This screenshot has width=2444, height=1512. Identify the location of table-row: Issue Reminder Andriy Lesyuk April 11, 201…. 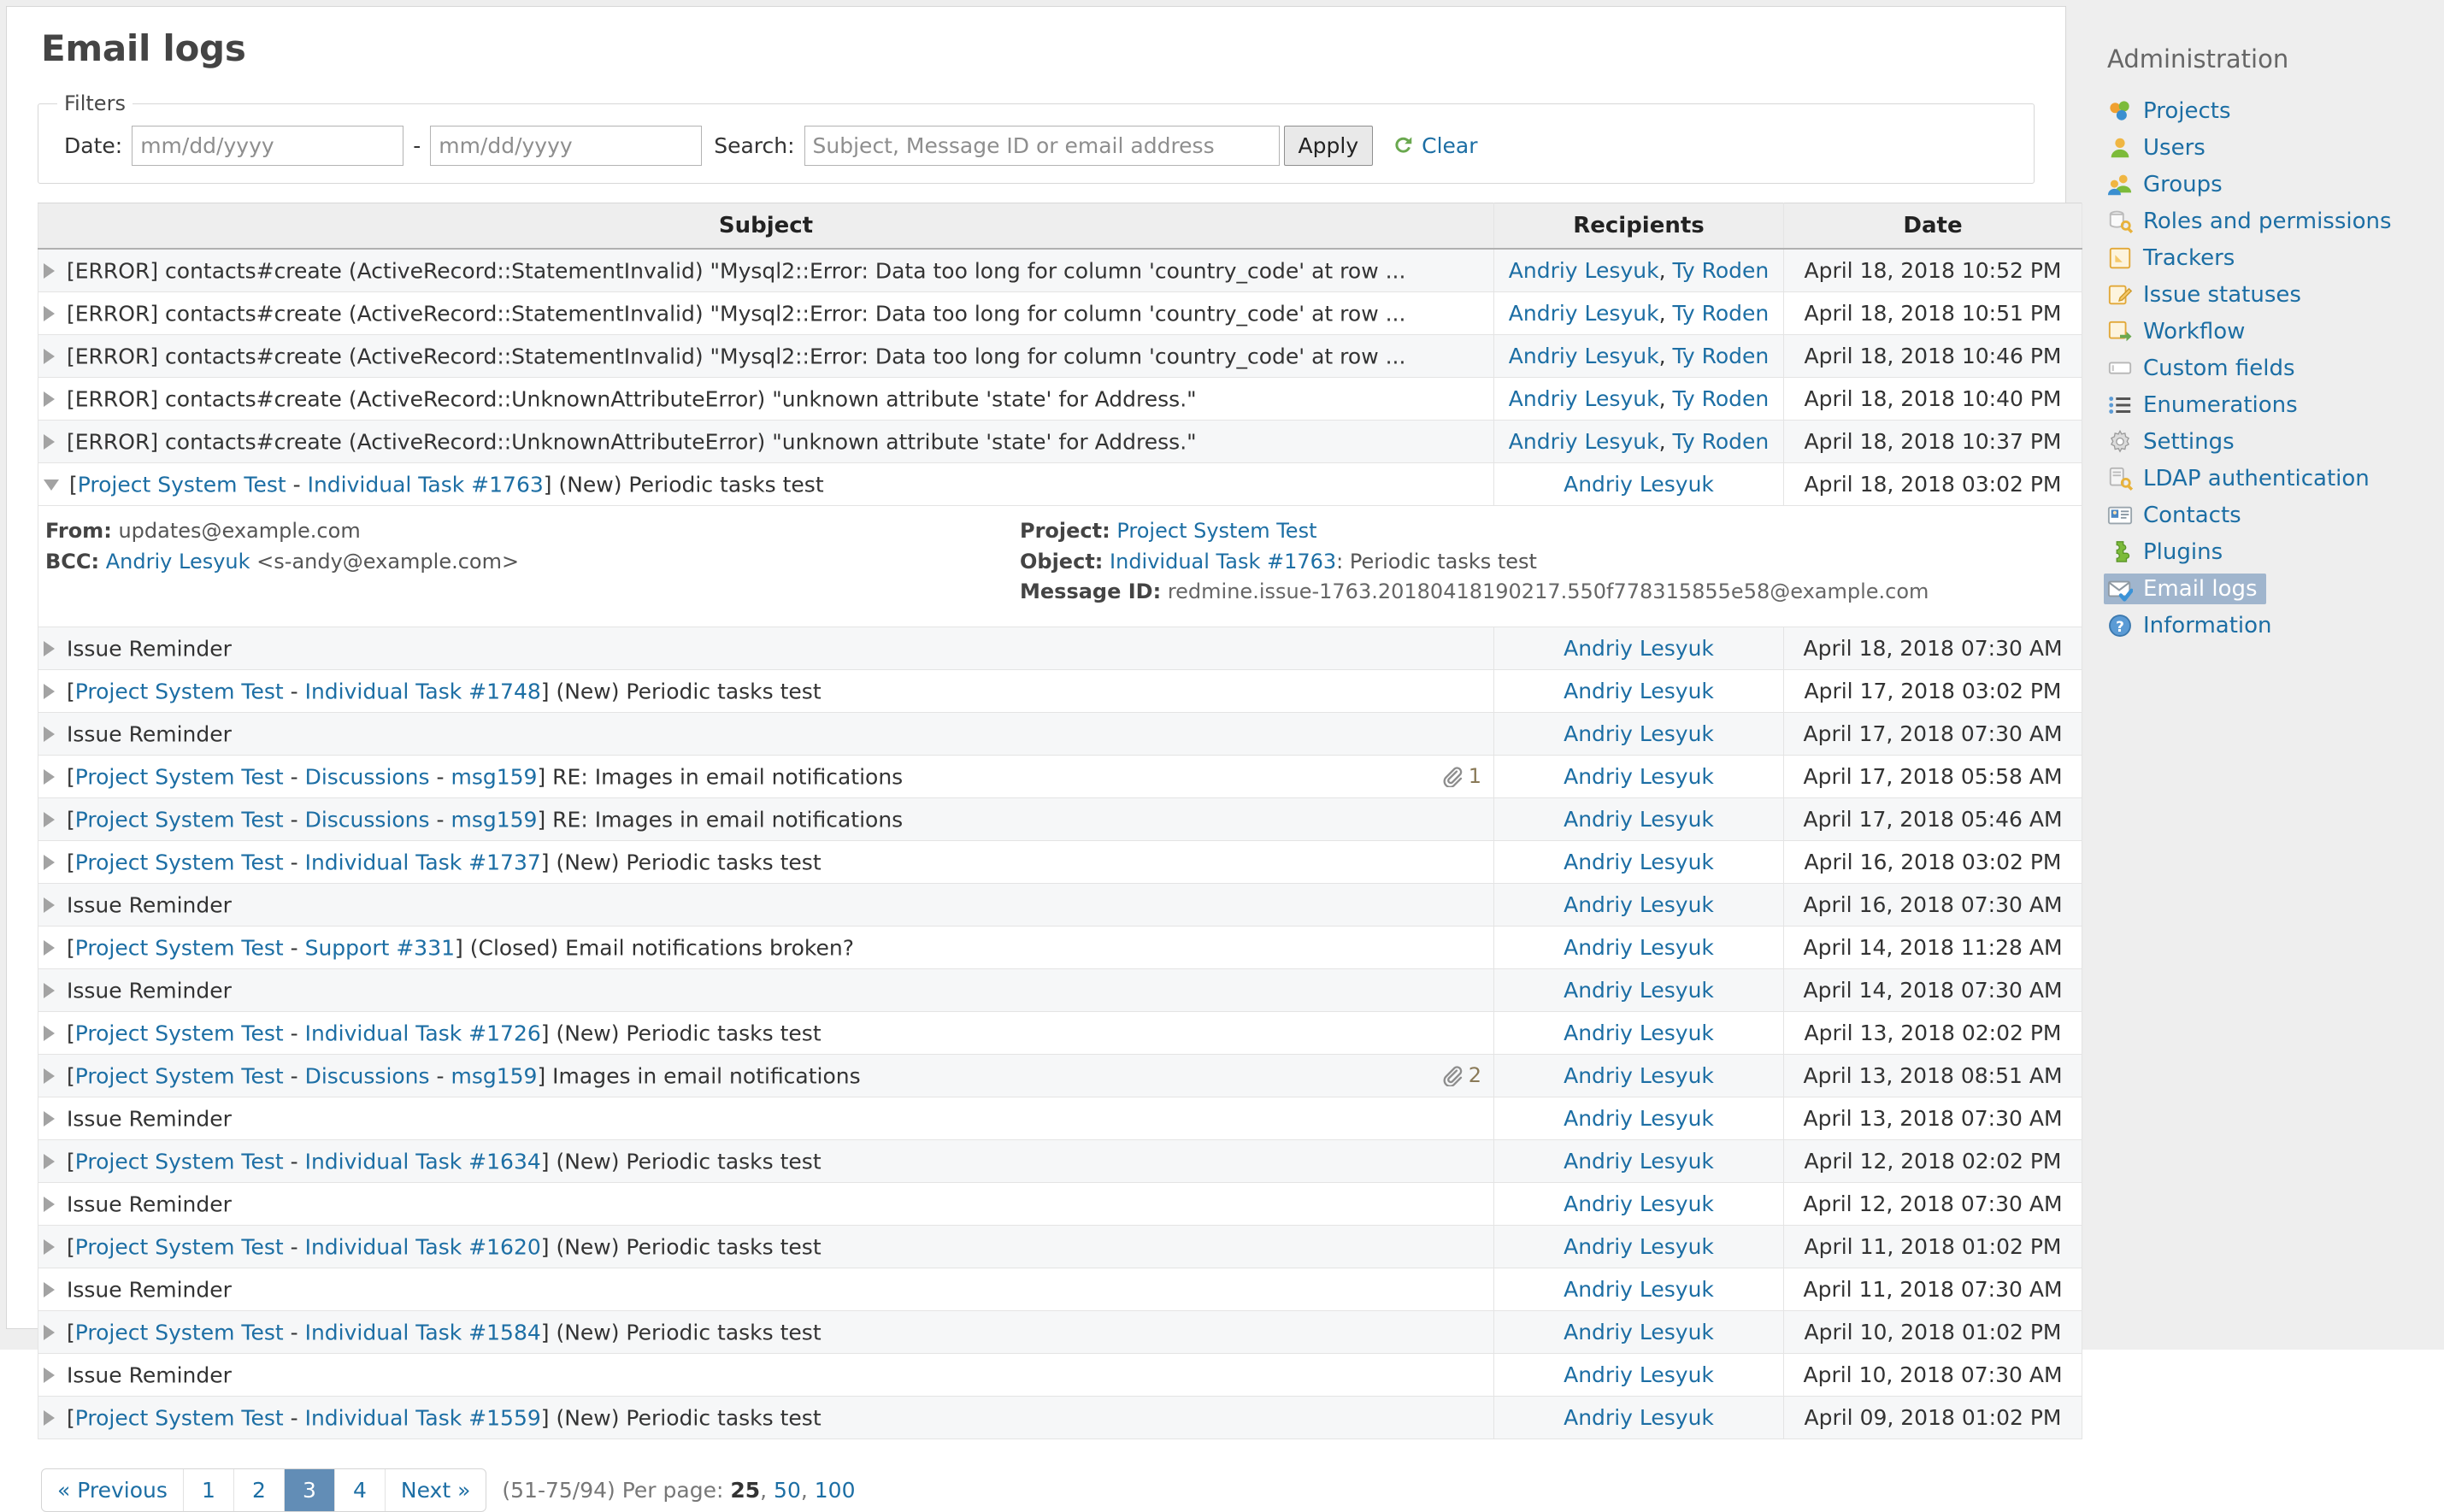
(1060, 1289).